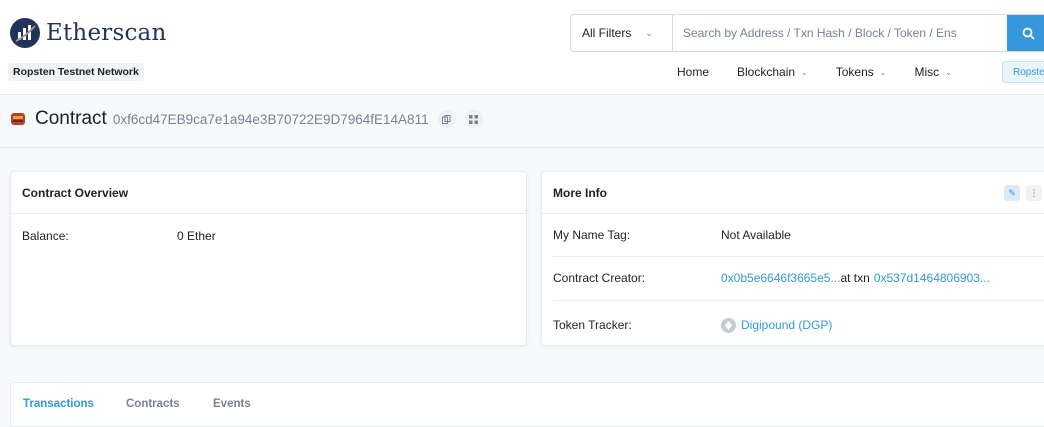  What do you see at coordinates (786, 325) in the screenshot?
I see `token-tracker-link: Digipound (DGP)` at bounding box center [786, 325].